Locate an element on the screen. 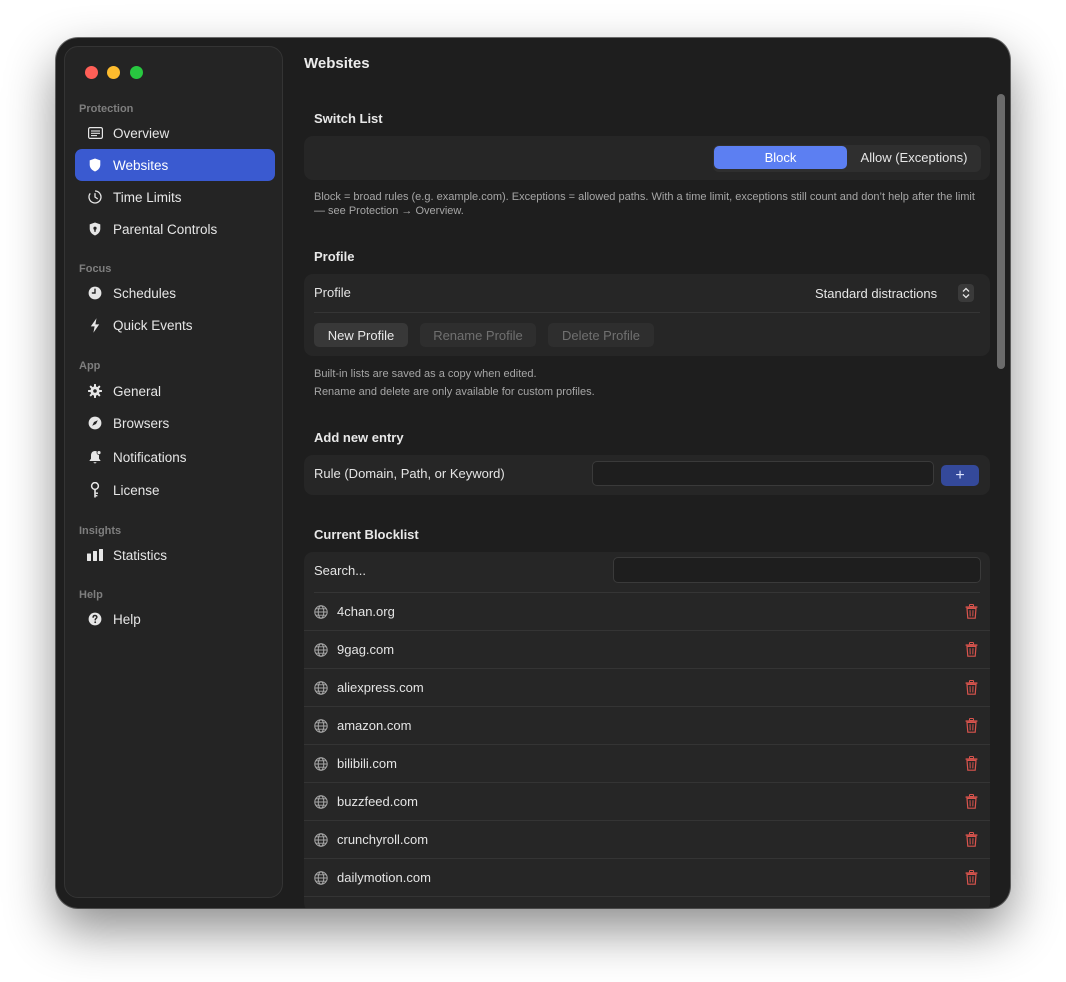 The width and height of the screenshot is (1066, 982). gear-icon is located at coordinates (95, 391).